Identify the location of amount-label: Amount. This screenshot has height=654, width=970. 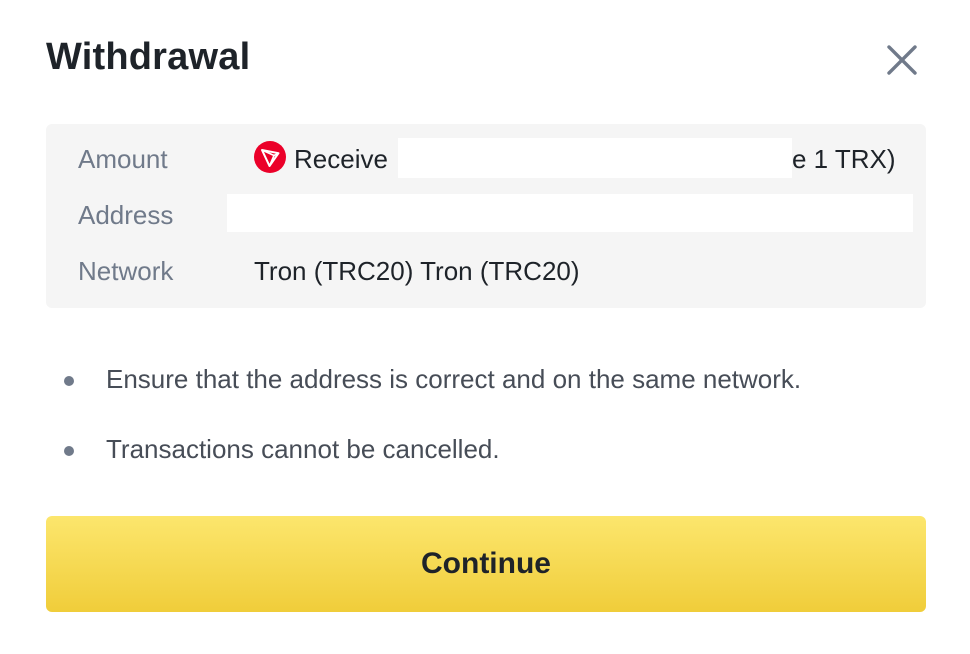
(123, 159).